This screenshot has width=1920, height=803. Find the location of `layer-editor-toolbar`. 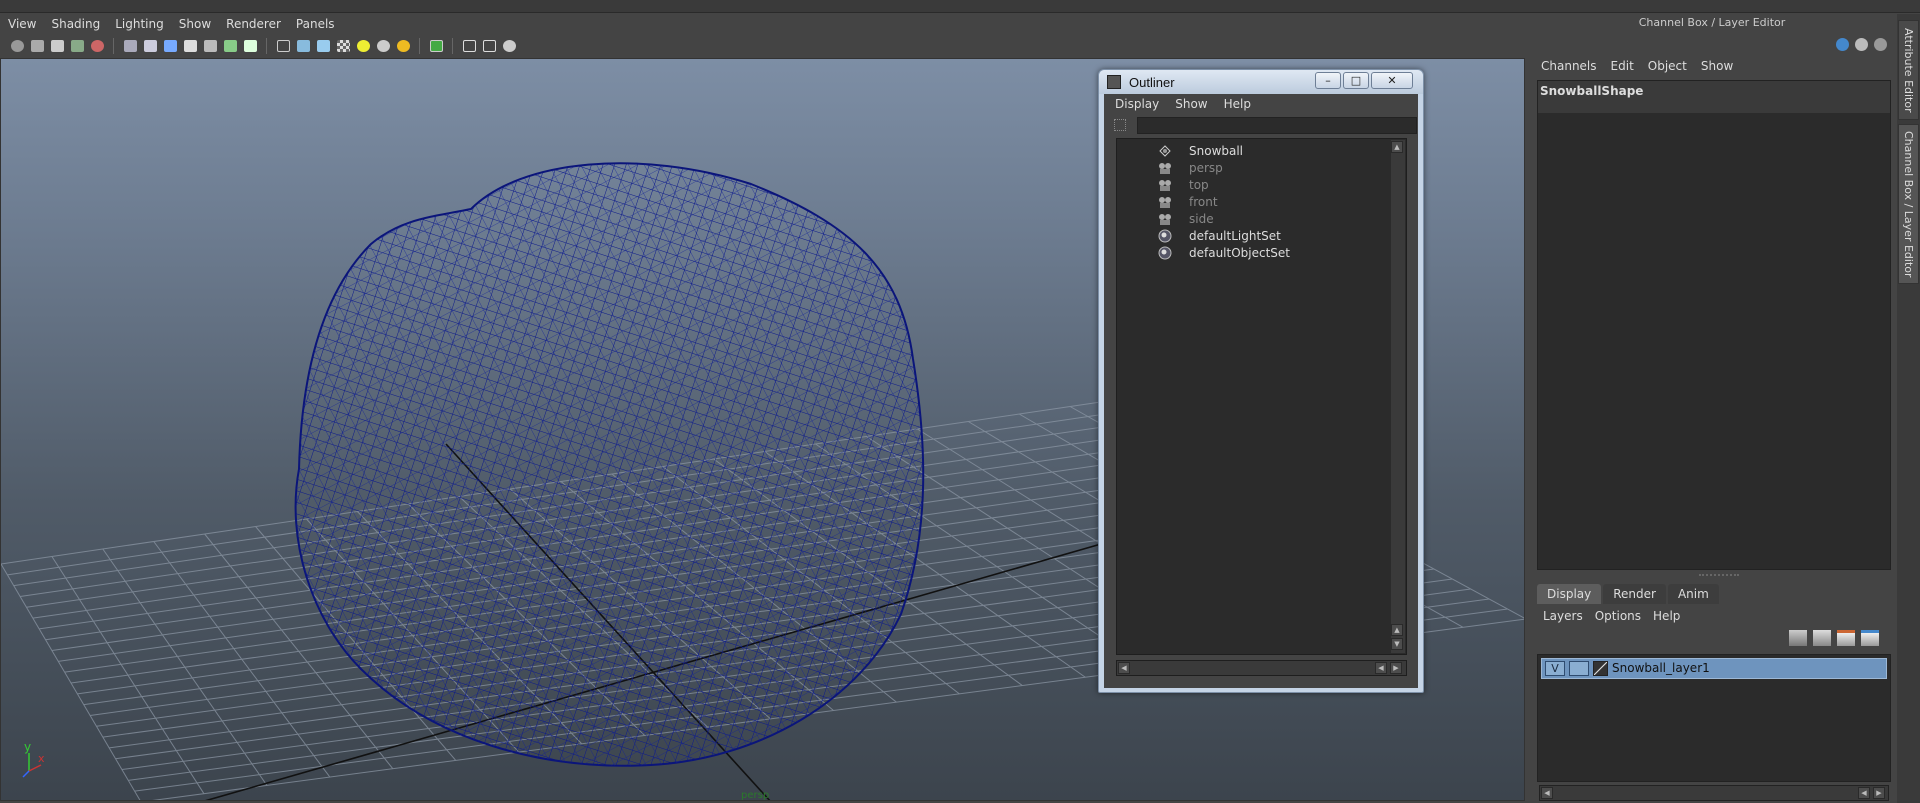

layer-editor-toolbar is located at coordinates (1834, 638).